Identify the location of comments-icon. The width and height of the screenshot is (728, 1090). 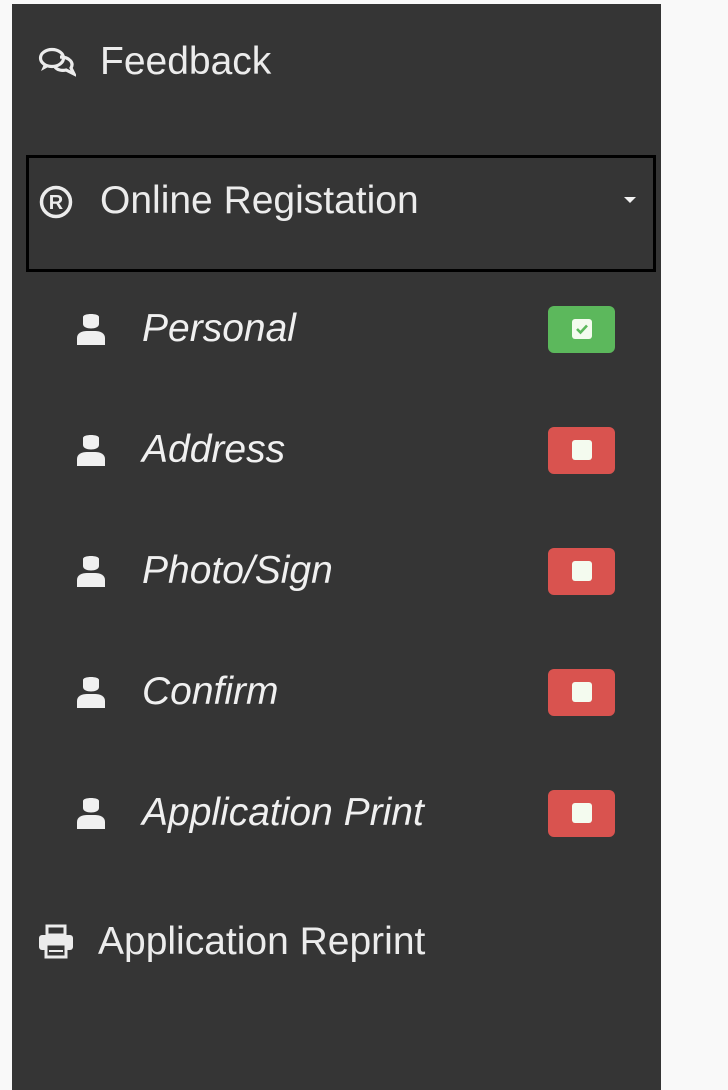
(57, 62).